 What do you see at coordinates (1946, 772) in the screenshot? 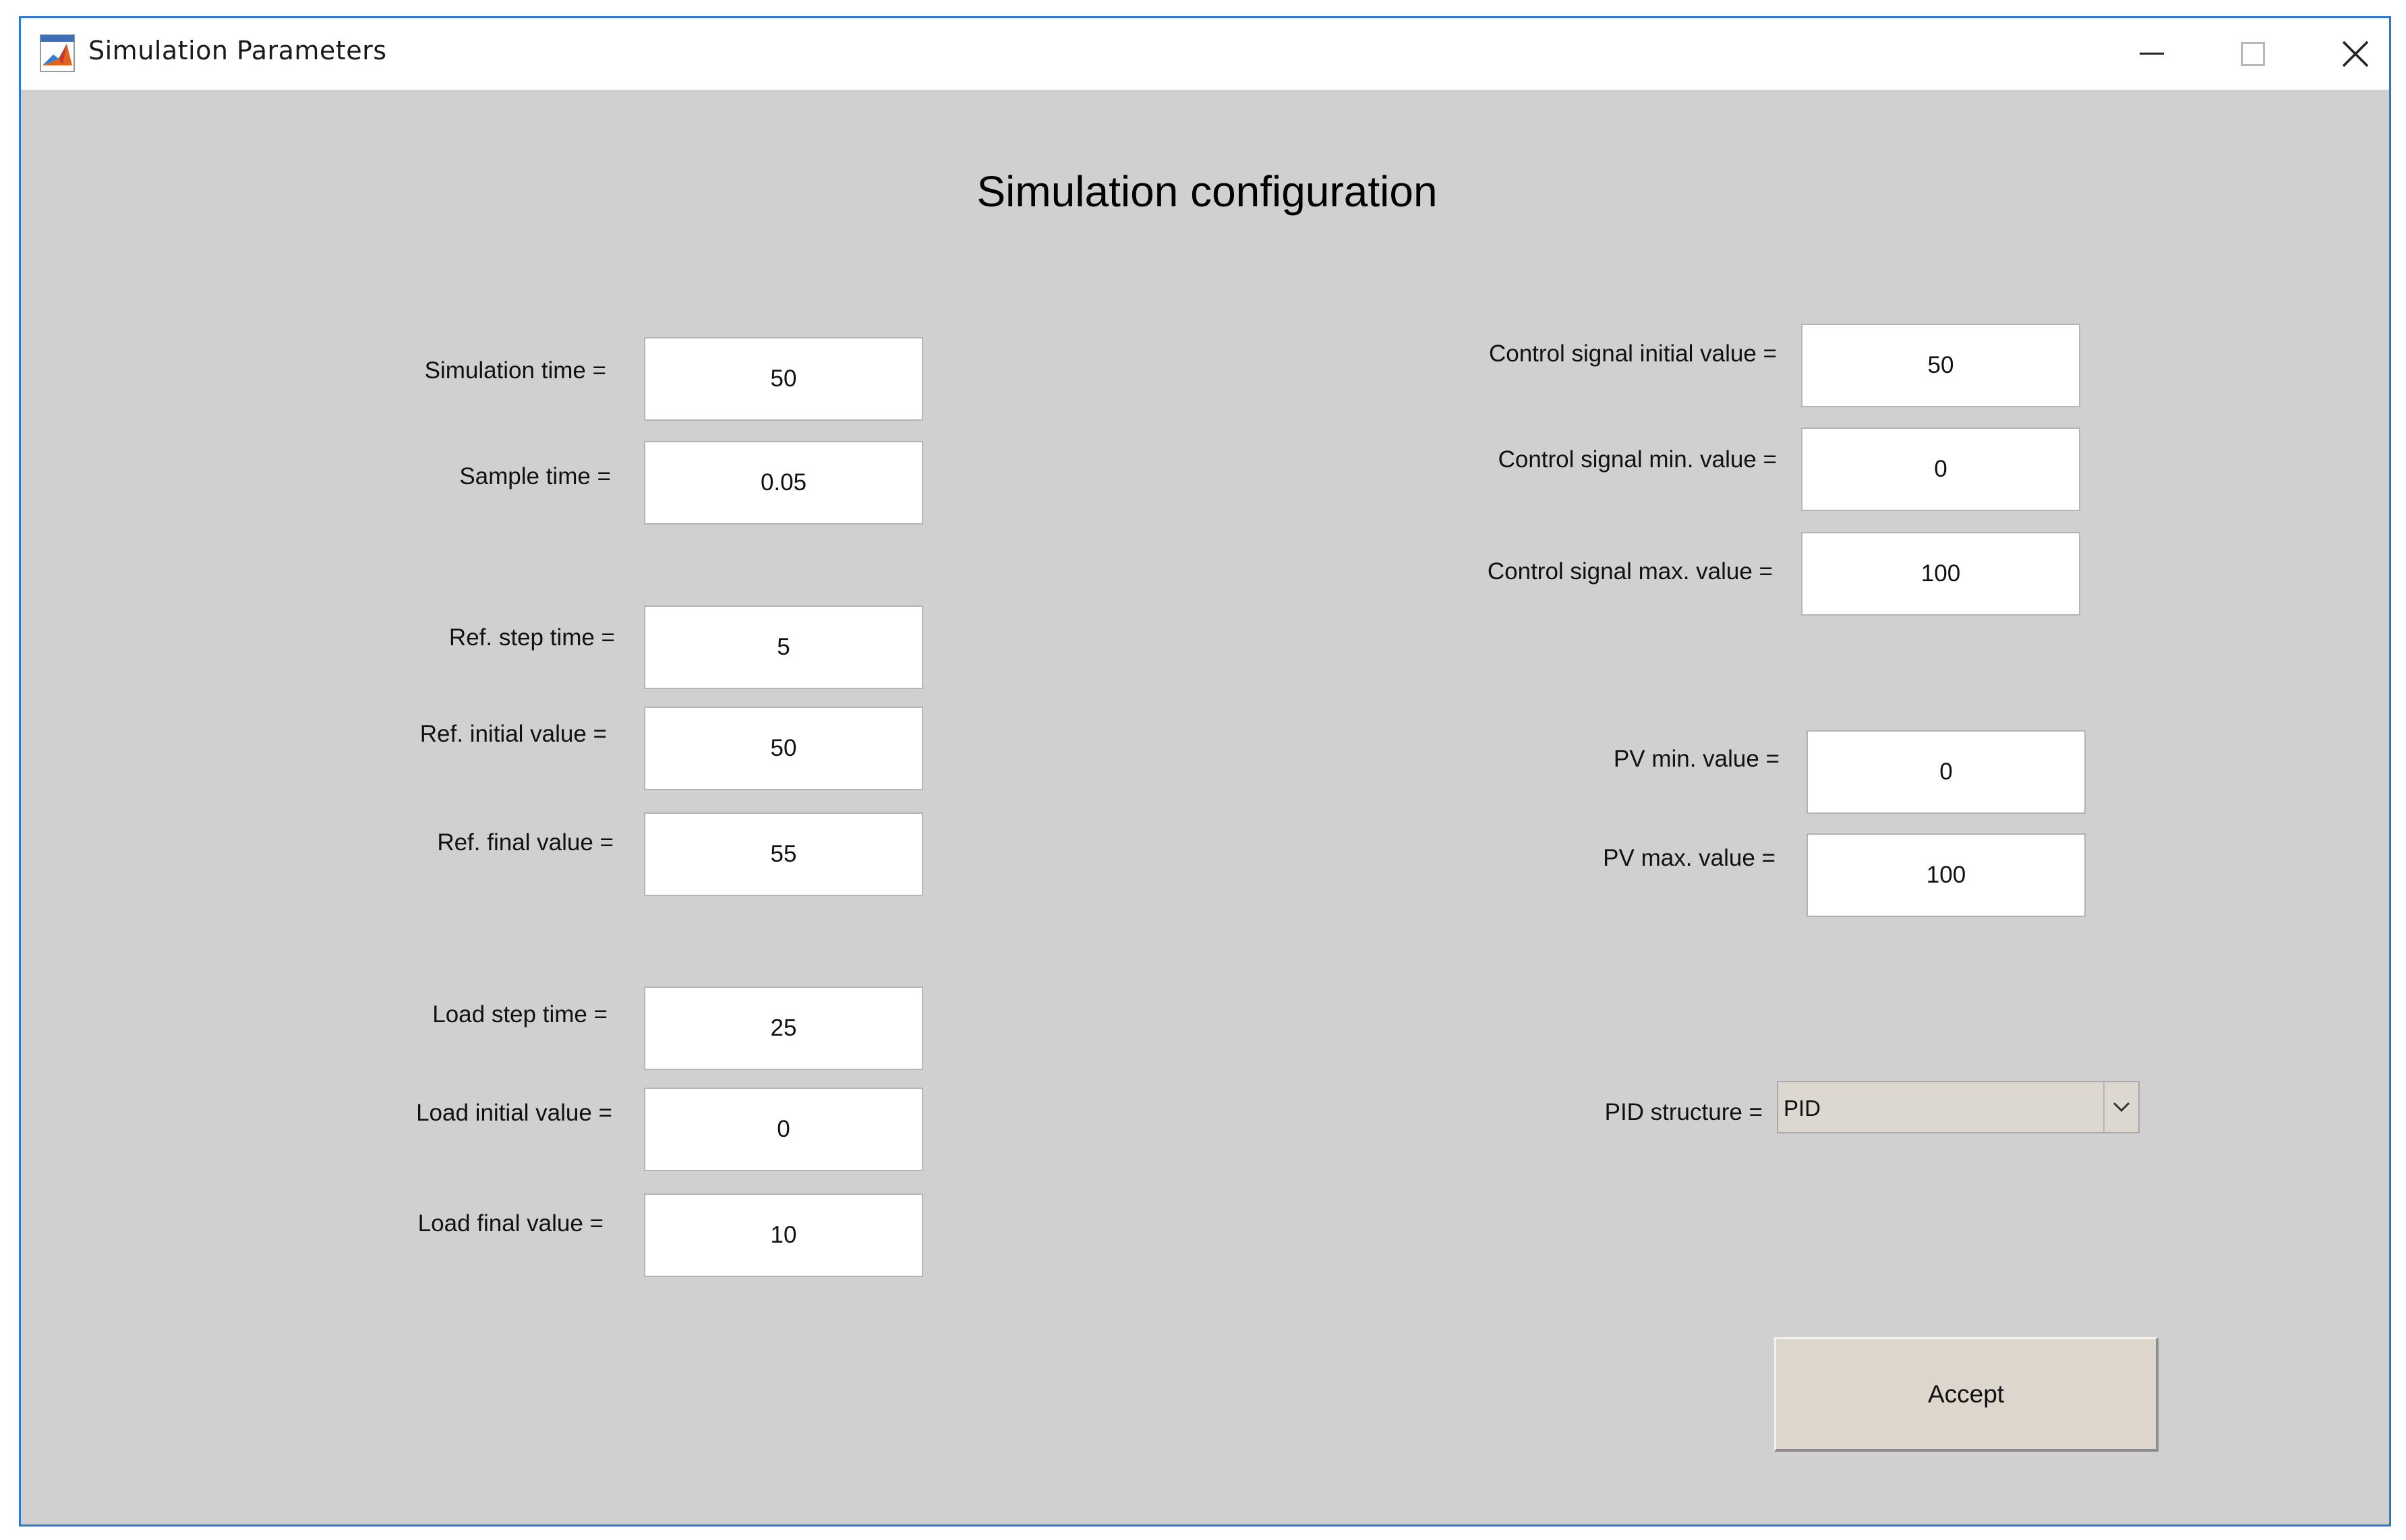
I see `pv-min-field` at bounding box center [1946, 772].